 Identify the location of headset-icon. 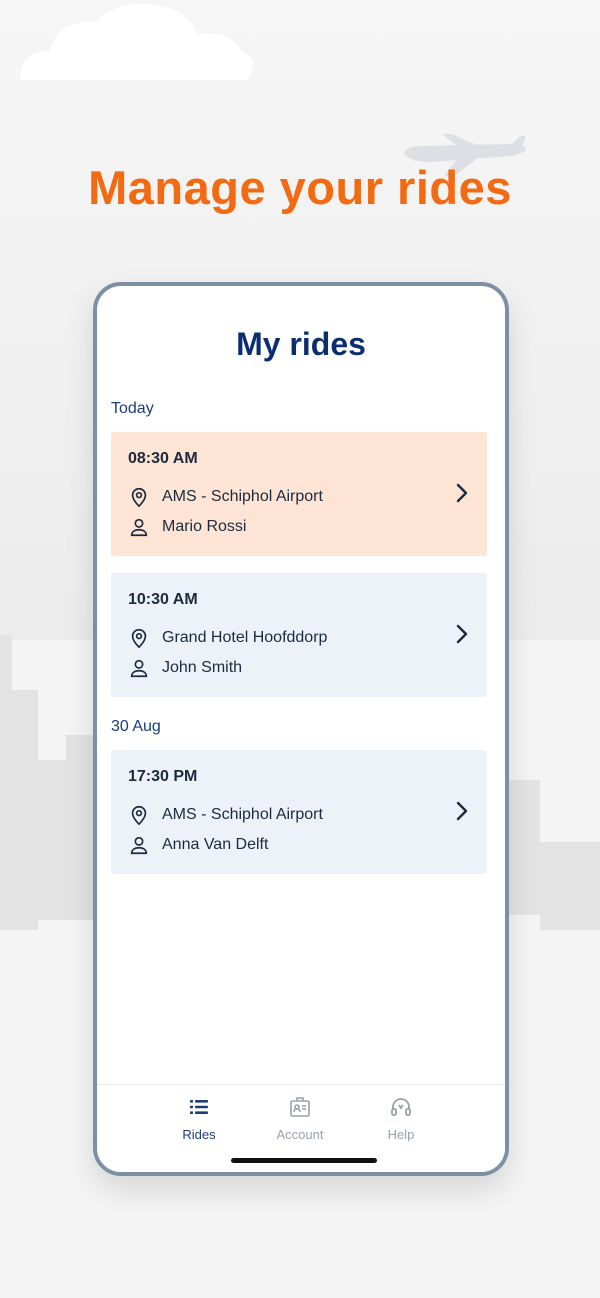
(401, 1107).